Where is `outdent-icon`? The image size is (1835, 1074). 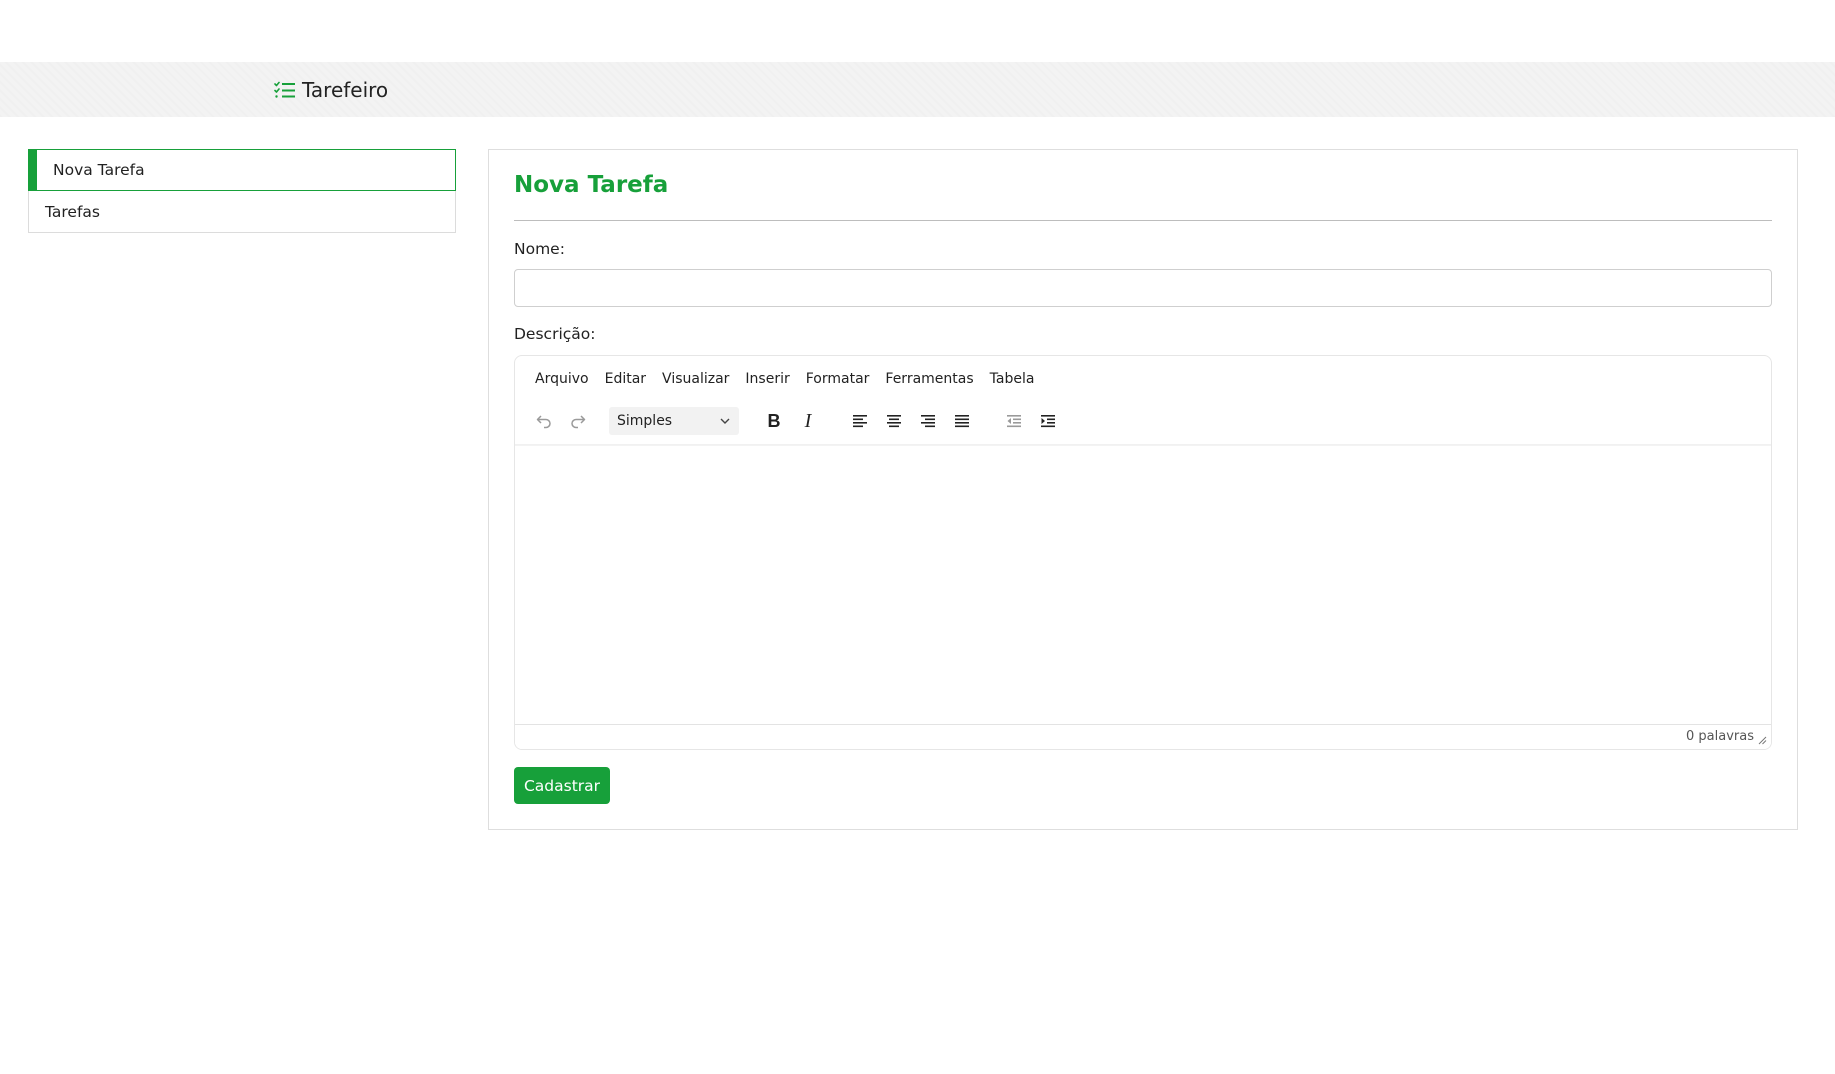
outdent-icon is located at coordinates (1014, 421).